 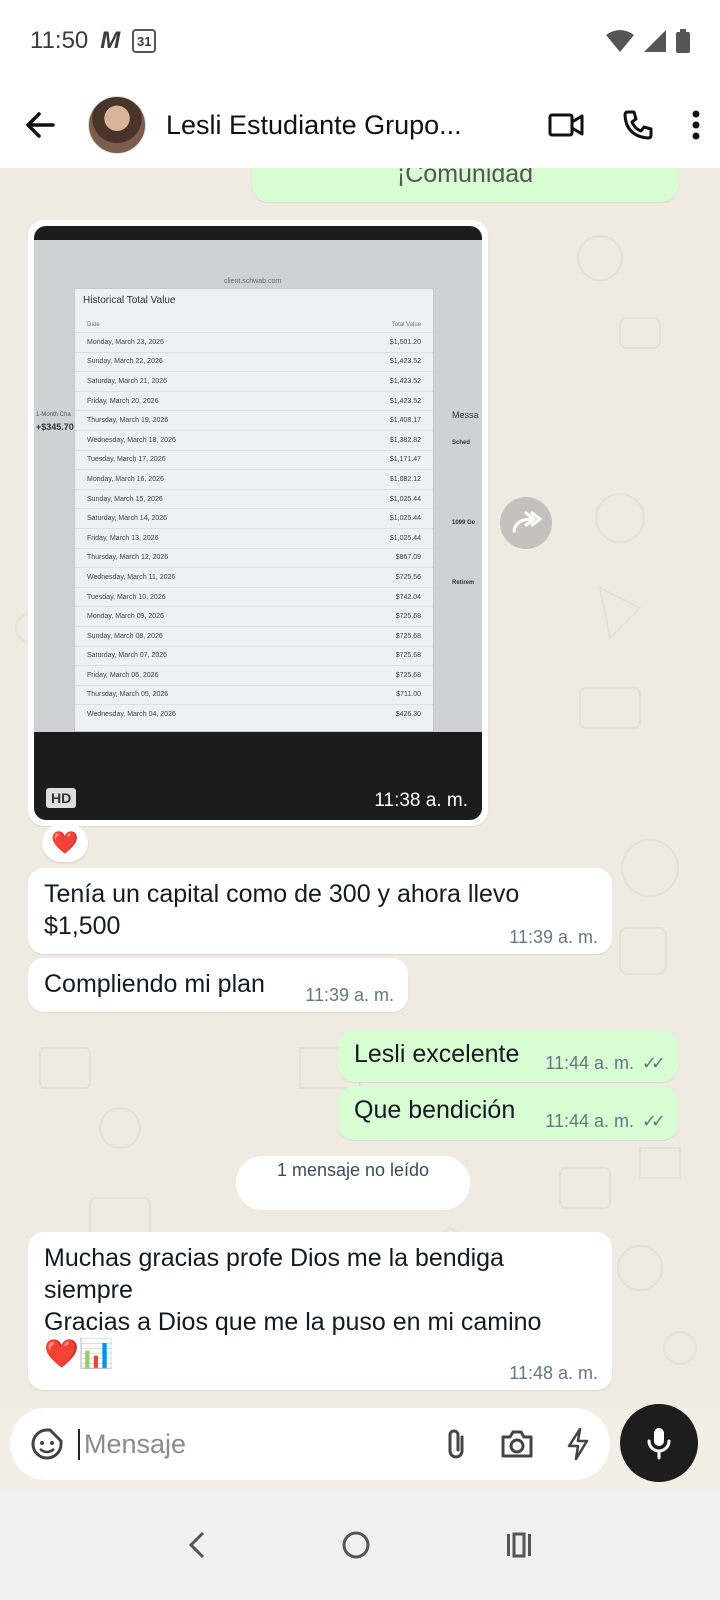 What do you see at coordinates (463, 583) in the screenshot?
I see `right-label-4: Retirem` at bounding box center [463, 583].